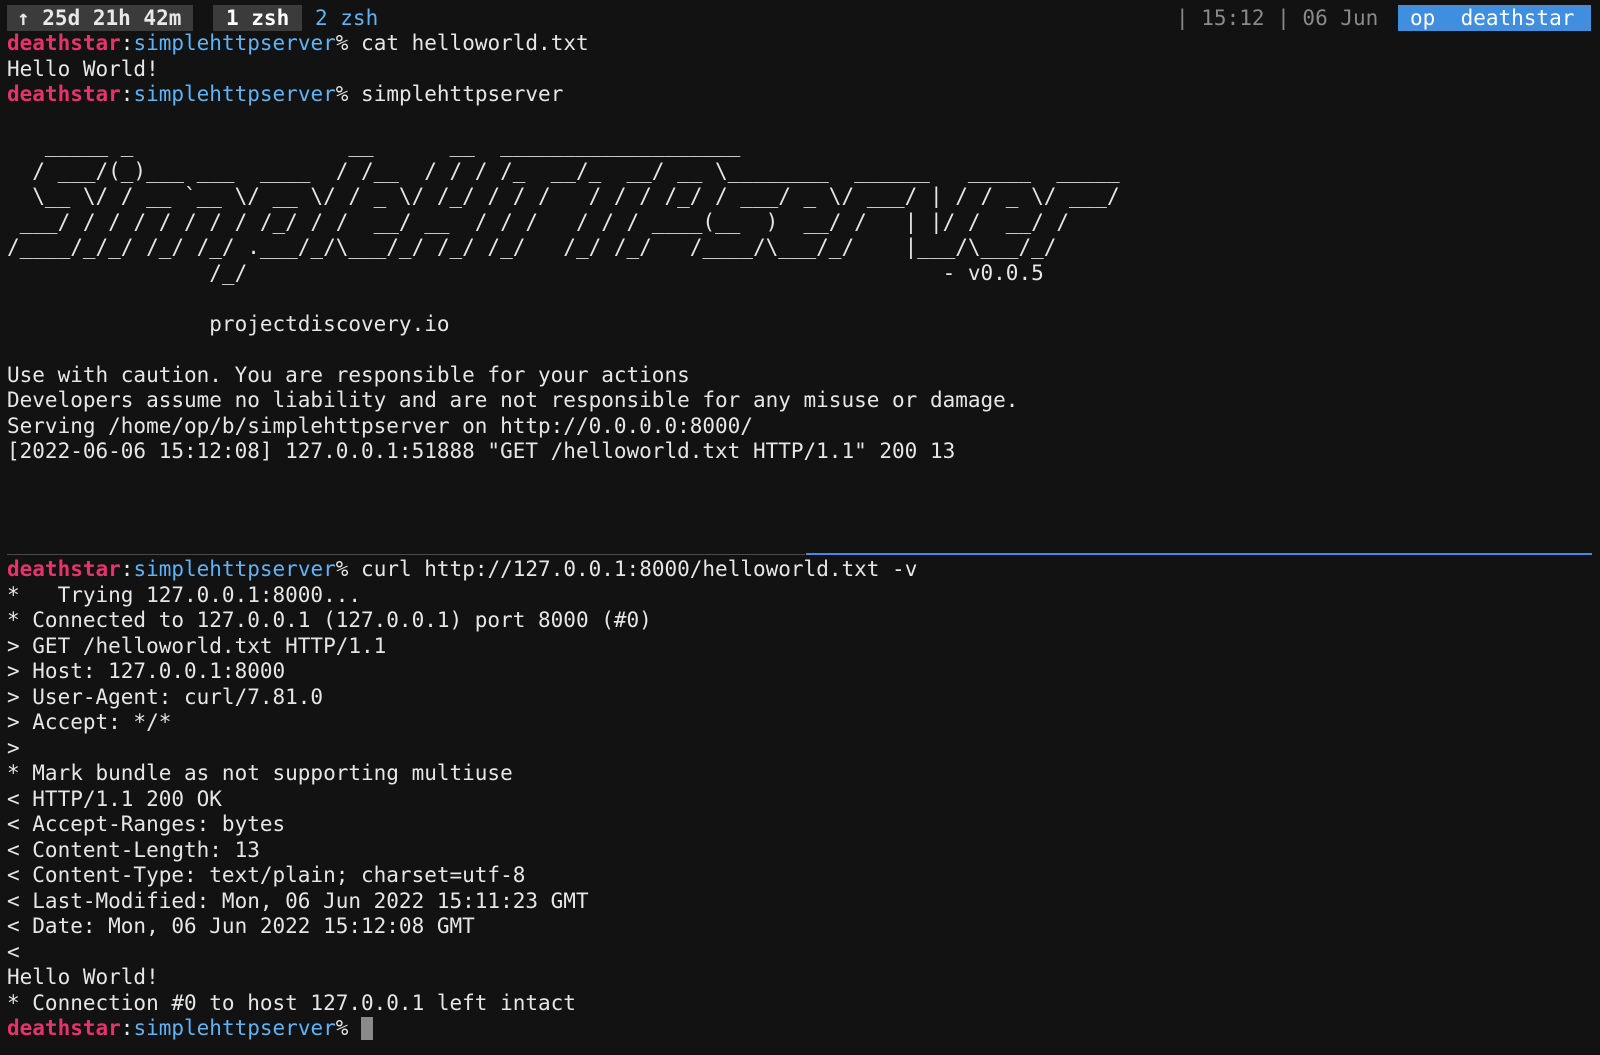 This screenshot has height=1055, width=1600. Describe the element at coordinates (260, 773) in the screenshot. I see `curl-output-line: * Mark bundle as not supporting multiuse` at that location.